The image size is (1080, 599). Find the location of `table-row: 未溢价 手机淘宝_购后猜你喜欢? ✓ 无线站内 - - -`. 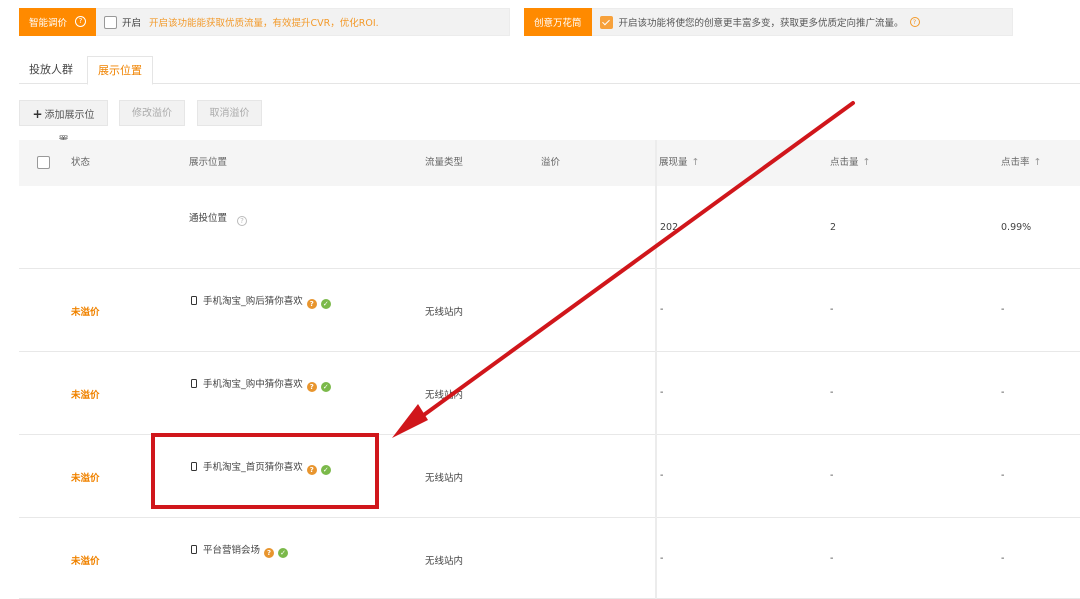

table-row: 未溢价 手机淘宝_购后猜你喜欢? ✓ 无线站内 - - - is located at coordinates (549, 310).